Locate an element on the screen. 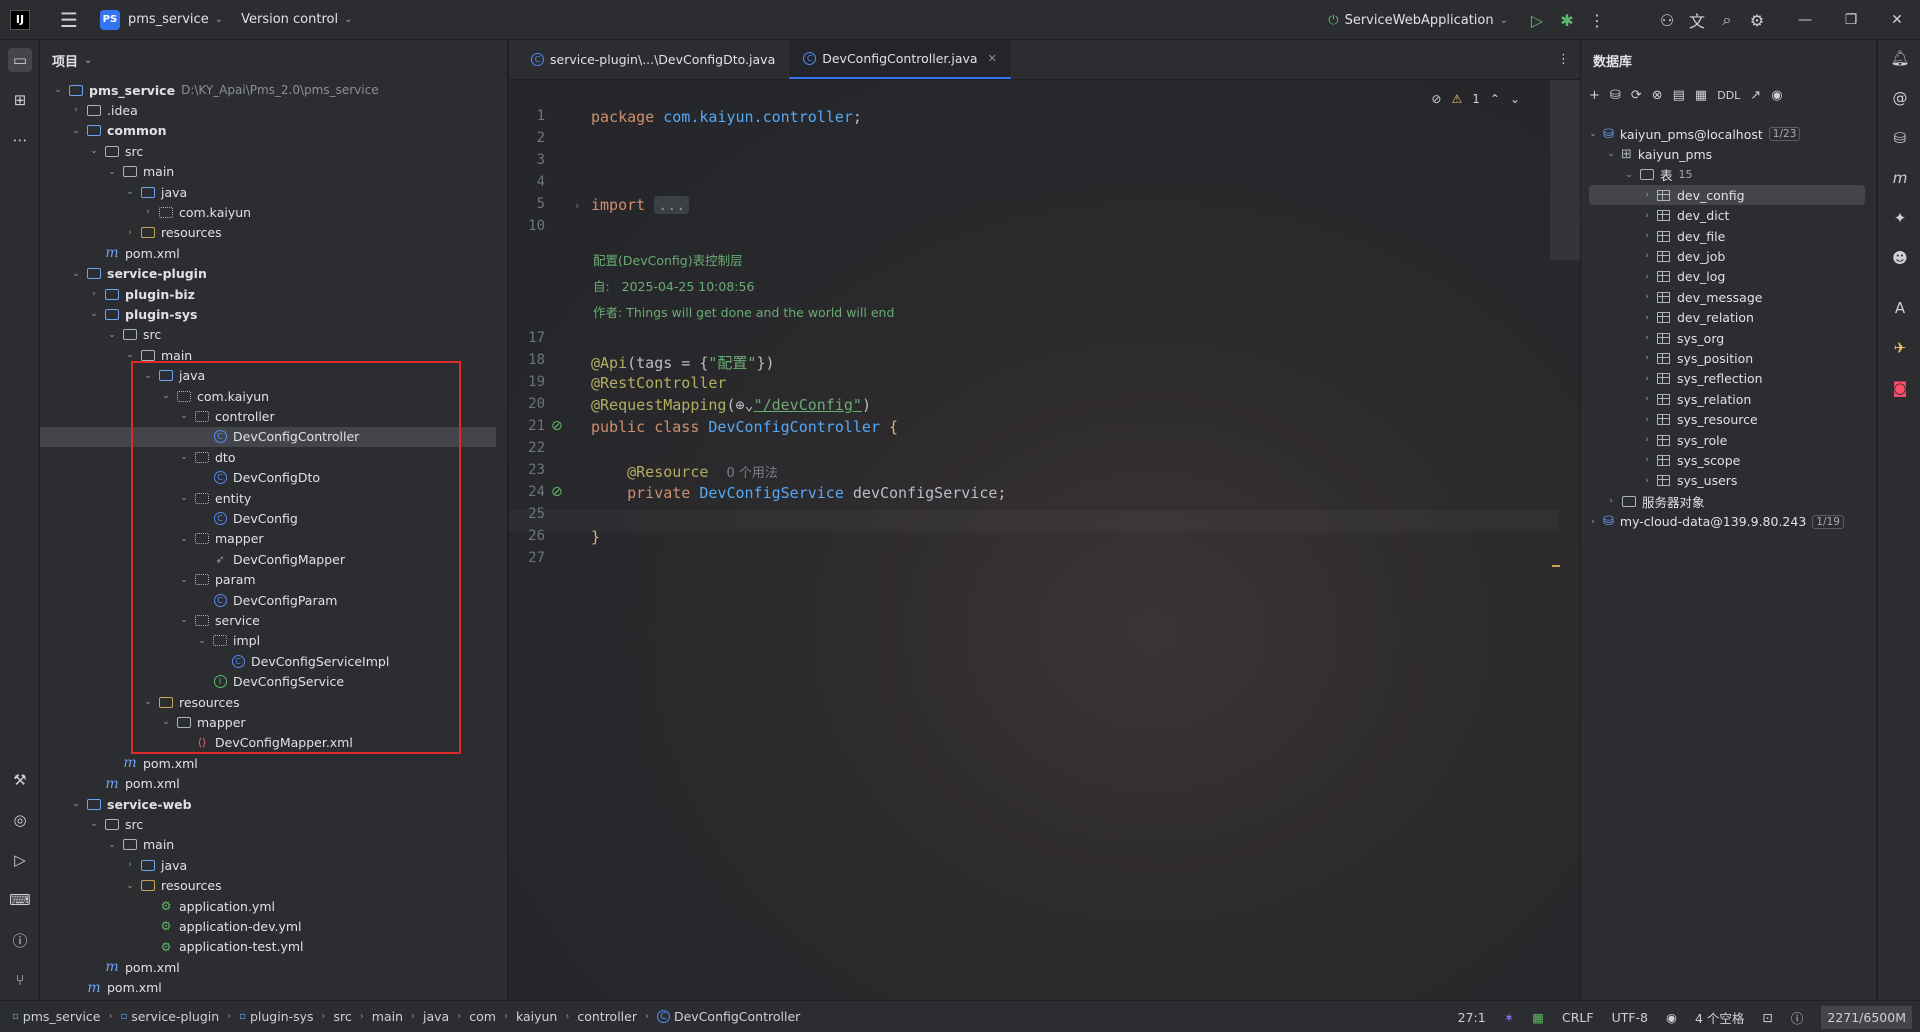 The image size is (1920, 1032). tree-item: ⌄ java is located at coordinates (268, 192).